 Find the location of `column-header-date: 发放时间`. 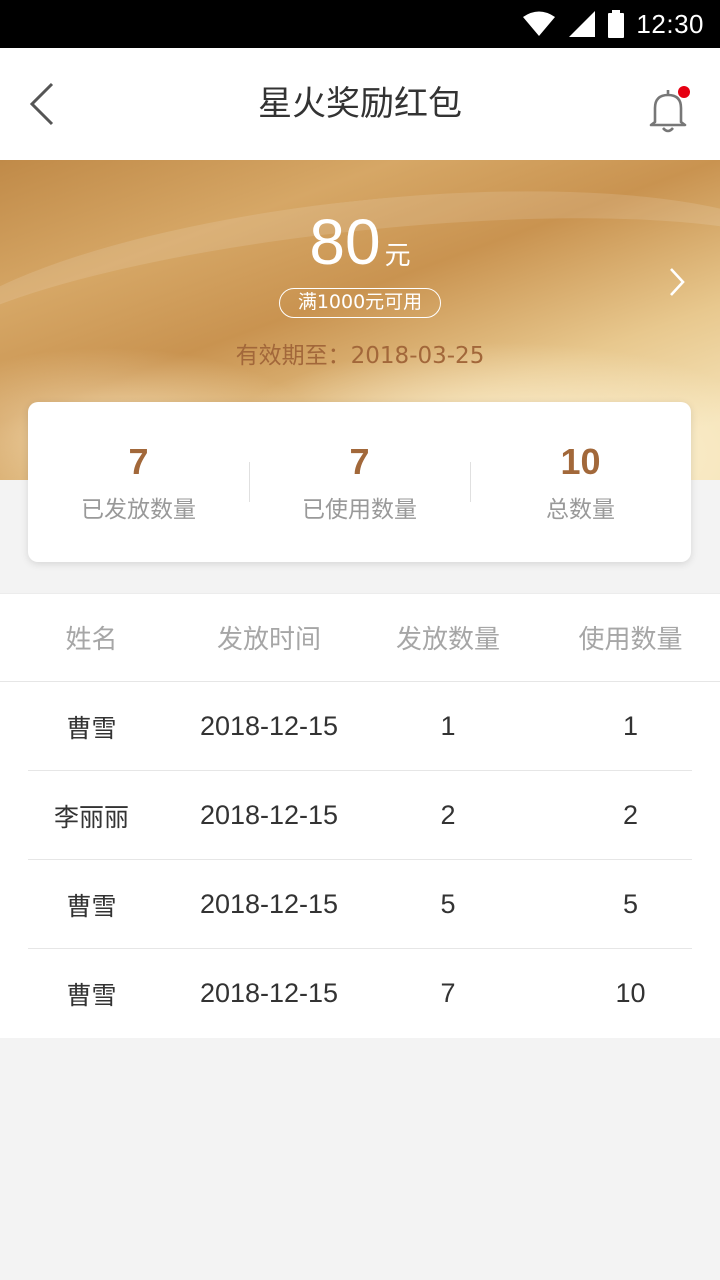

column-header-date: 发放时间 is located at coordinates (268, 640).